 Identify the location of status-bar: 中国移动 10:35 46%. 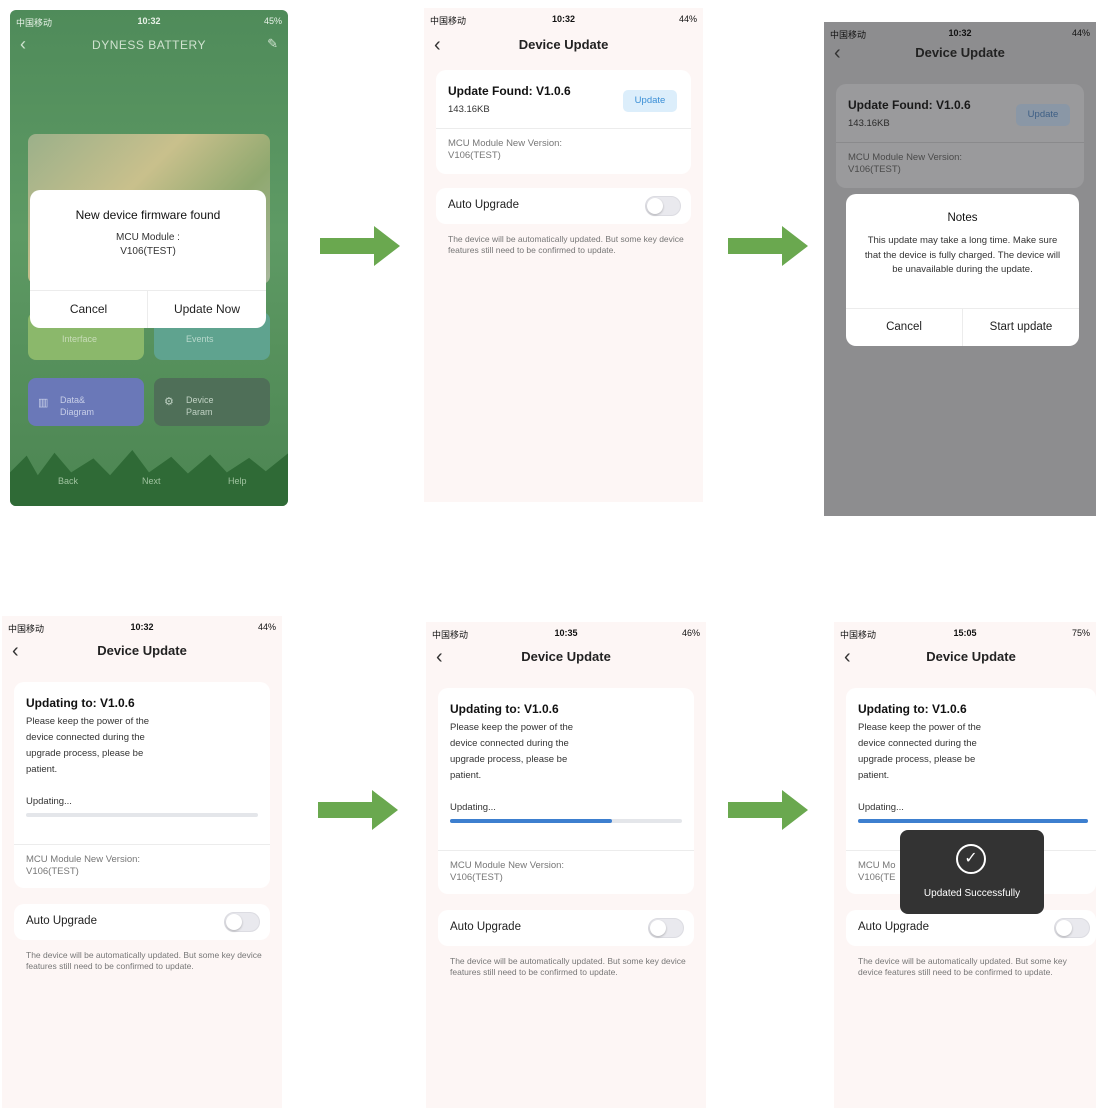
(566, 633).